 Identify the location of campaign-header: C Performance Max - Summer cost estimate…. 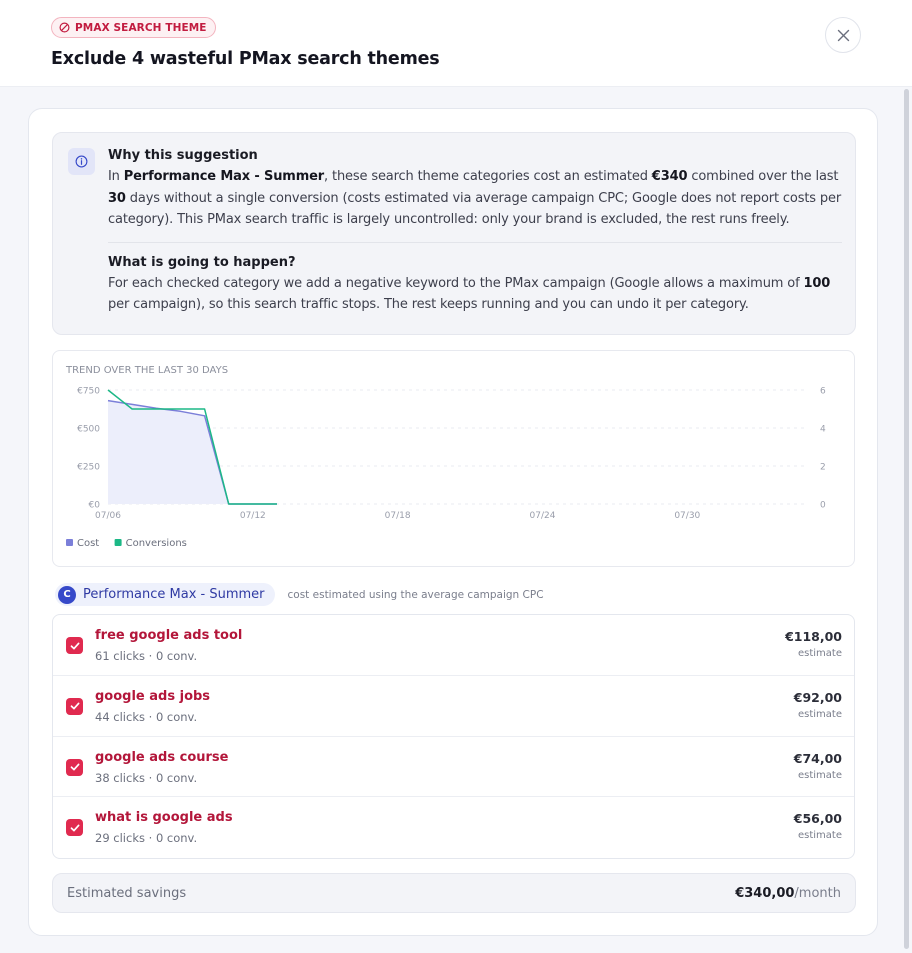
(299, 594).